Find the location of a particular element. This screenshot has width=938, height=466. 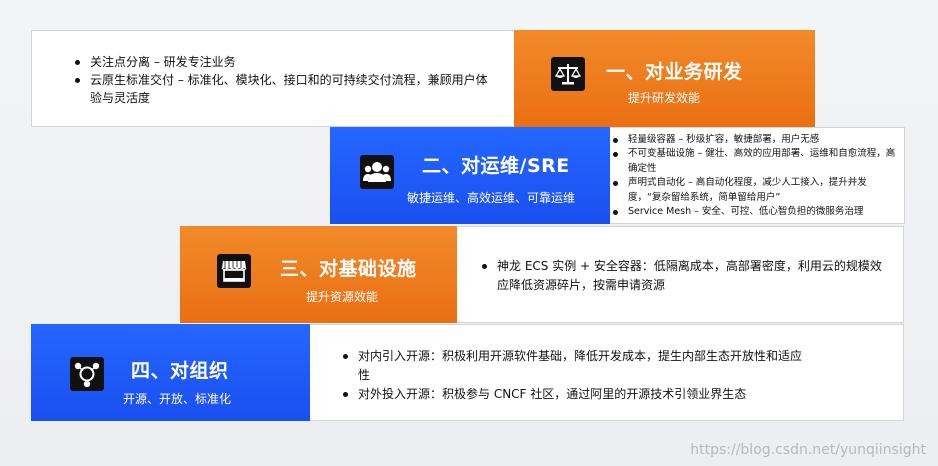

row-2-subtitle: 敏捷运维、高效运维、可靠运维 is located at coordinates (491, 198).